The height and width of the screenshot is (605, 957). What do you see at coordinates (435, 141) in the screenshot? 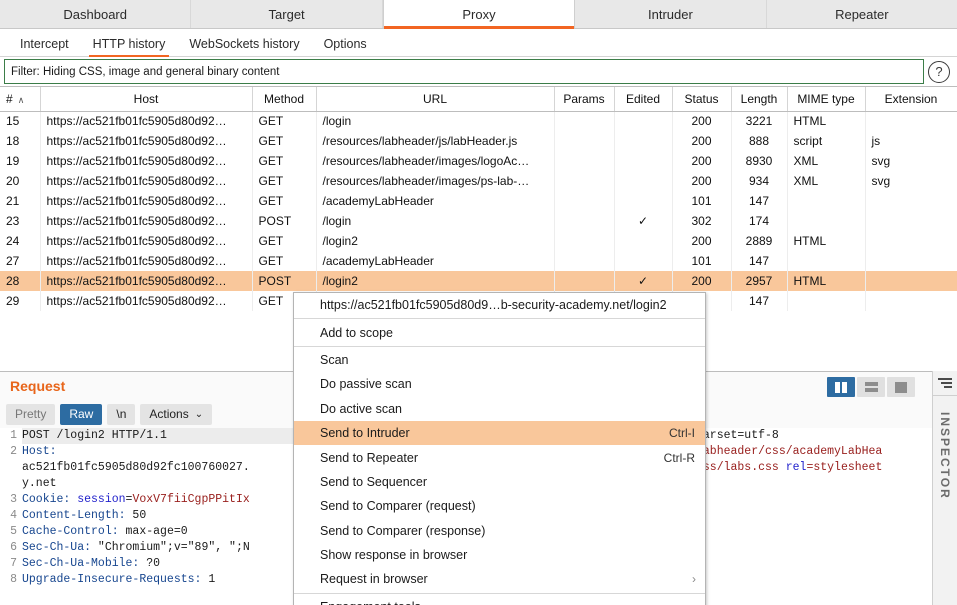
I see `cell-url: /resources/labheader/js/labHeader.js` at bounding box center [435, 141].